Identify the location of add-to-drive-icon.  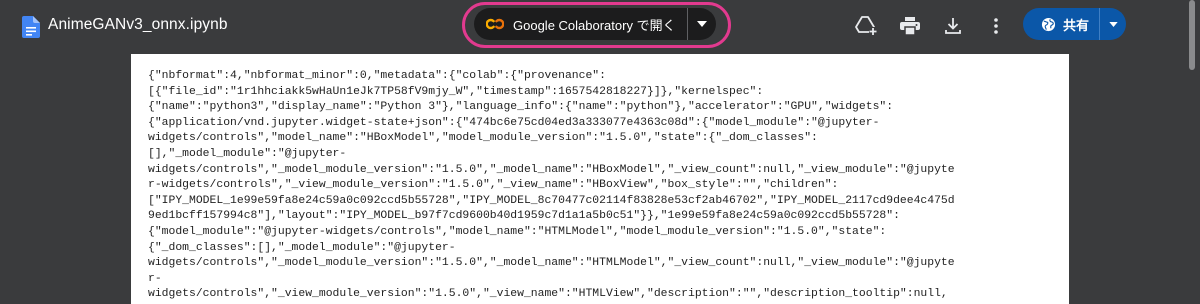
(866, 26).